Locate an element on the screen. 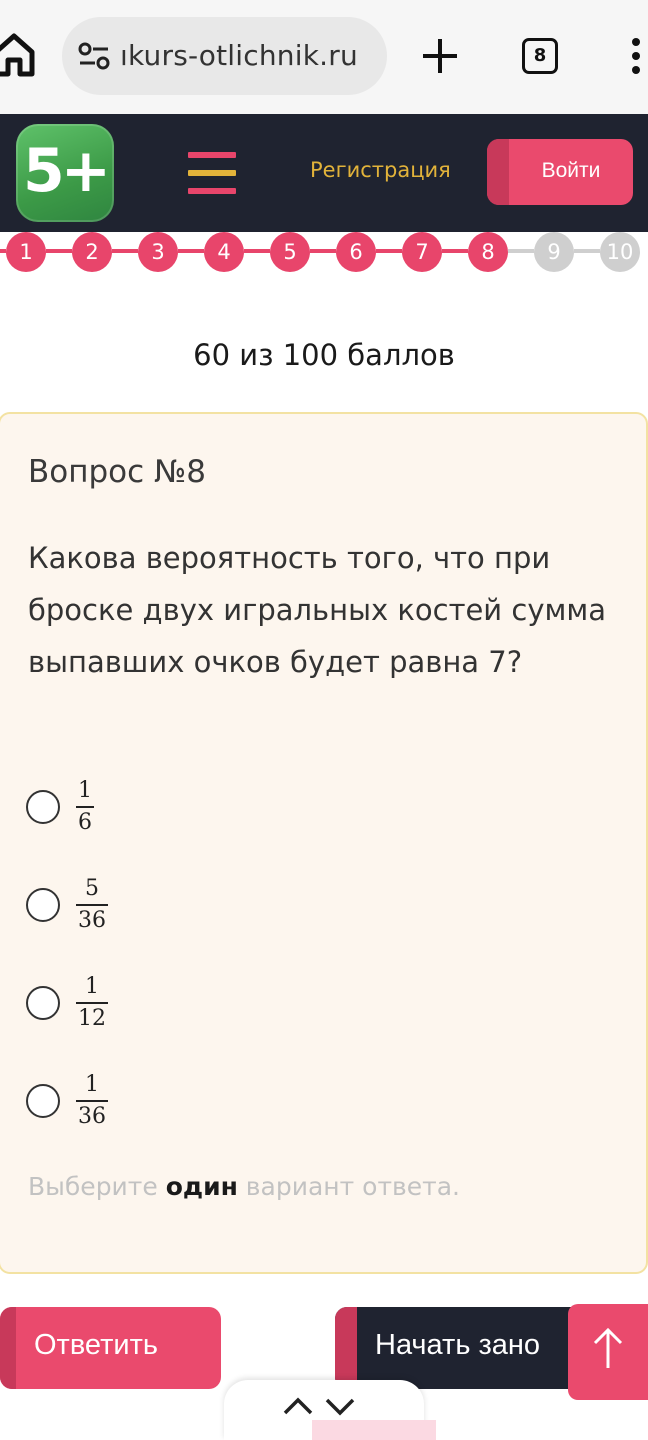 The height and width of the screenshot is (1440, 648). answer-button: Ответить is located at coordinates (110, 1348).